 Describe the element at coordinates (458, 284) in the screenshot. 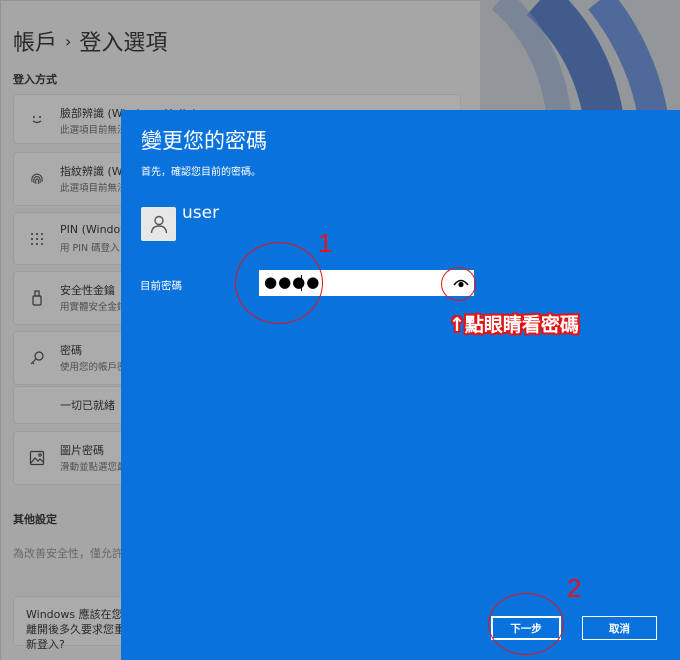

I see `annotation-circle-eye` at that location.